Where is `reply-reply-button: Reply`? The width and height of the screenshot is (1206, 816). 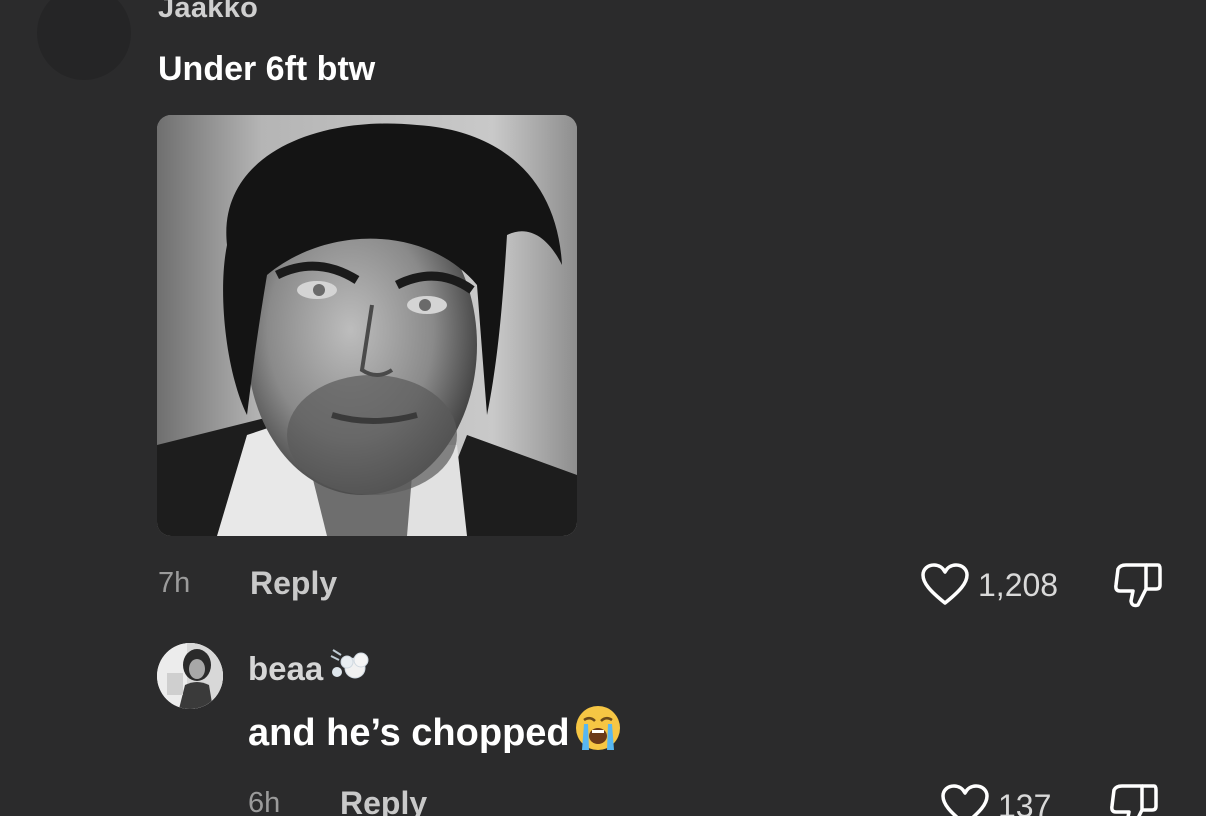 reply-reply-button: Reply is located at coordinates (383, 800).